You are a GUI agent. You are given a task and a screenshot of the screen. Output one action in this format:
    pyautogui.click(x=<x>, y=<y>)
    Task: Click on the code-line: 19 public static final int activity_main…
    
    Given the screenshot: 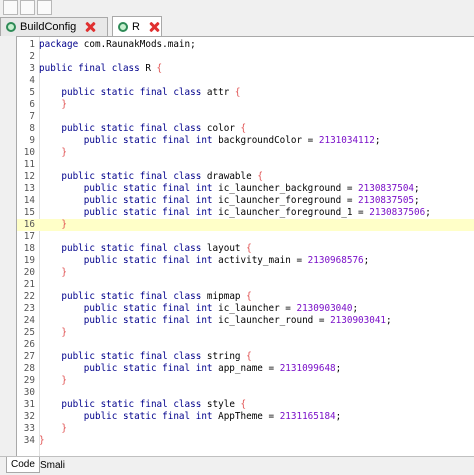 What is the action you would take?
    pyautogui.click(x=245, y=261)
    